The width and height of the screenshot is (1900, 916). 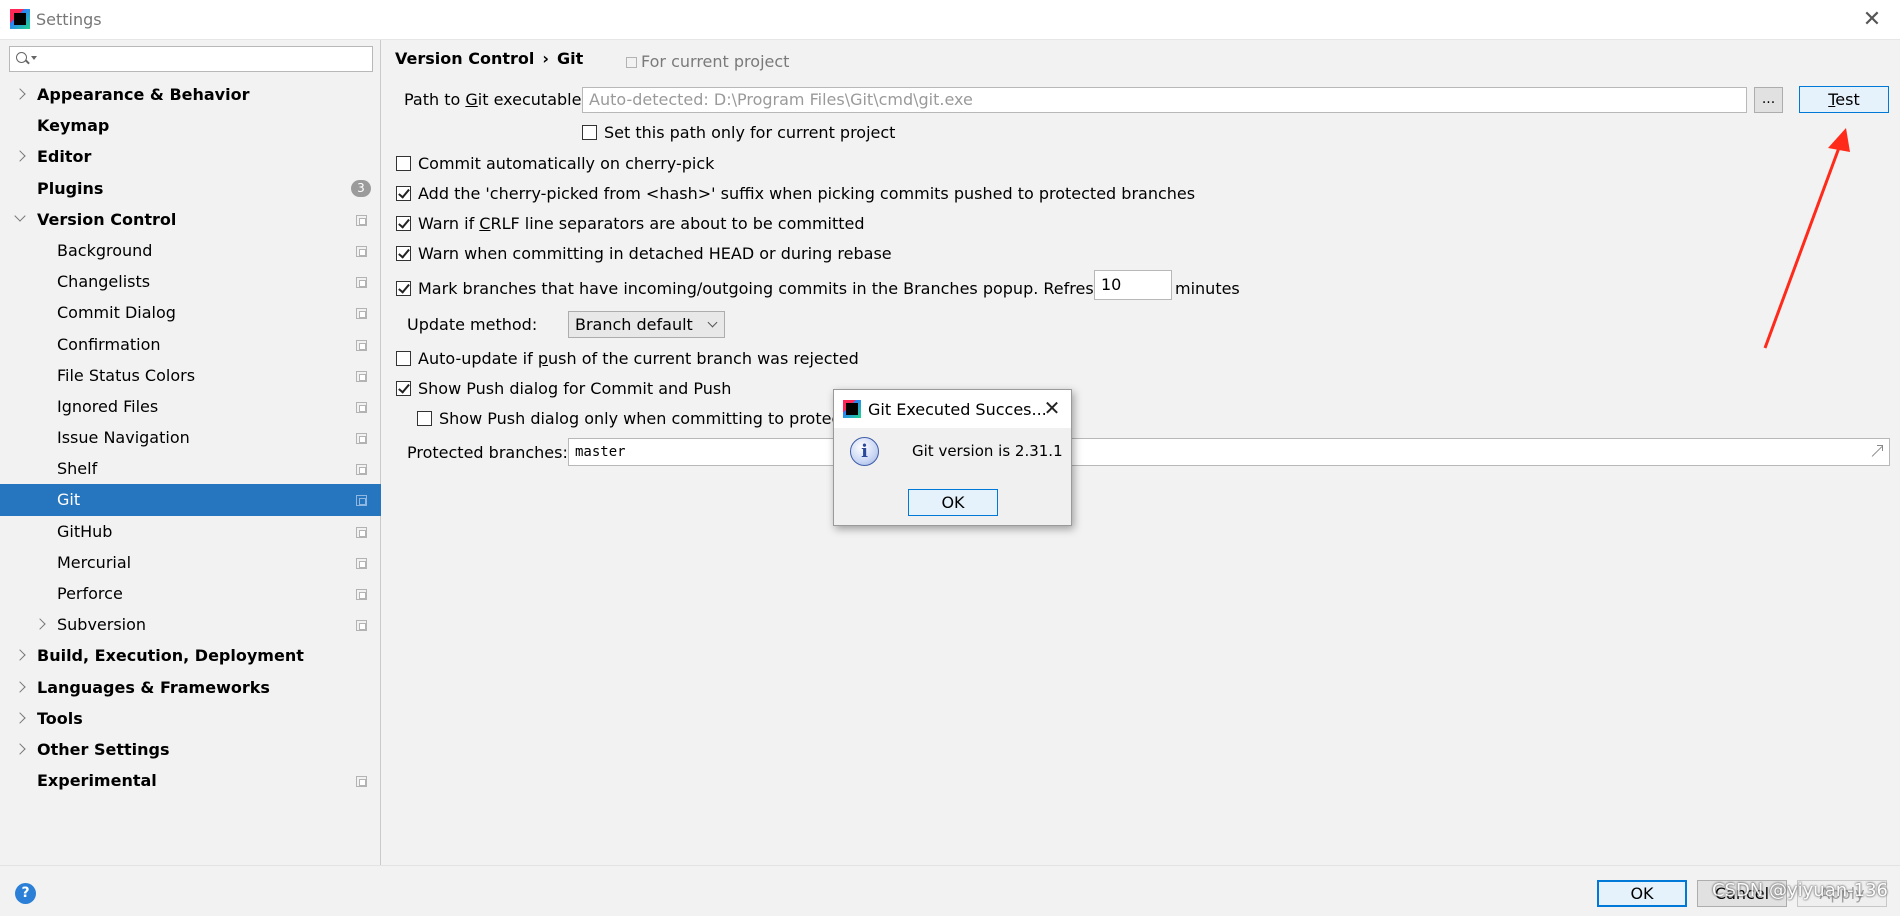 I want to click on settings-search-box, so click(x=191, y=59).